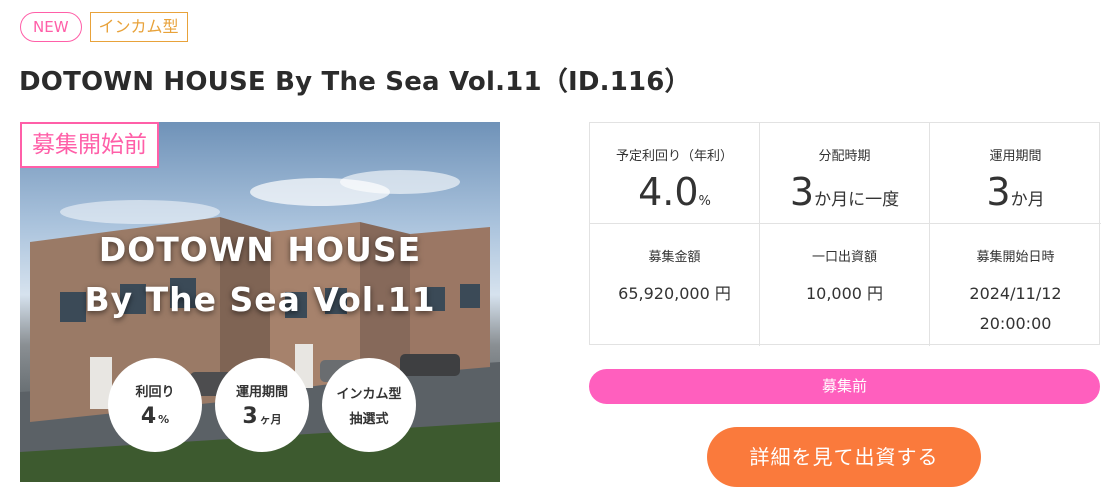 The image size is (1116, 501). I want to click on stat-period: 運用期間 3か月, so click(1015, 173).